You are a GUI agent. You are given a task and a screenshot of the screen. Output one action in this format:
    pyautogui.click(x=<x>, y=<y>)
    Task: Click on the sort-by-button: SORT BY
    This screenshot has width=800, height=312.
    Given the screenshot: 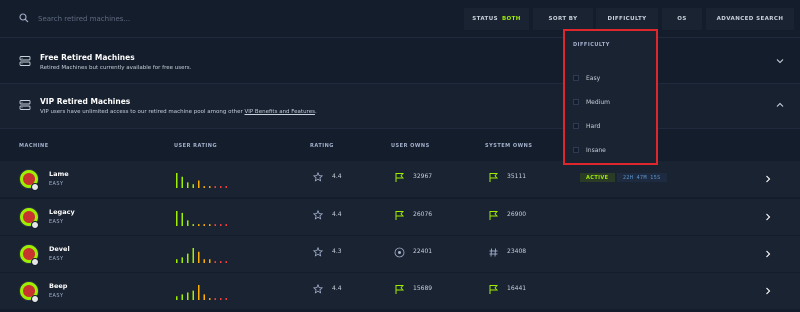 What is the action you would take?
    pyautogui.click(x=563, y=19)
    